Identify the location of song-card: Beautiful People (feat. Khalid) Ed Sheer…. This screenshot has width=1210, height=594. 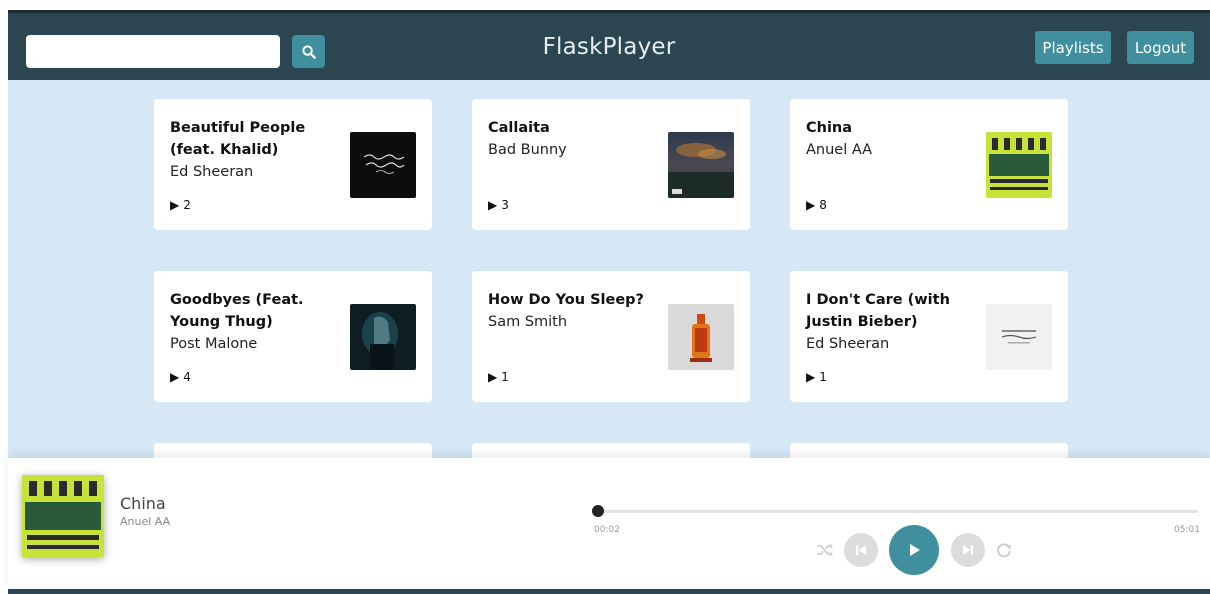
(293, 164).